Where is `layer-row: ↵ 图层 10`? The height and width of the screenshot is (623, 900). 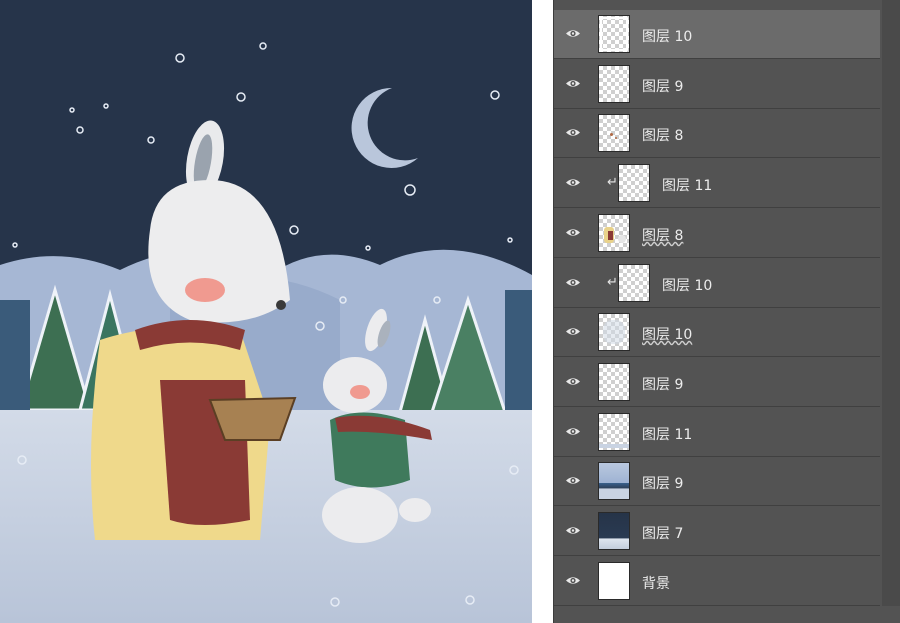
layer-row: ↵ 图层 10 is located at coordinates (717, 283).